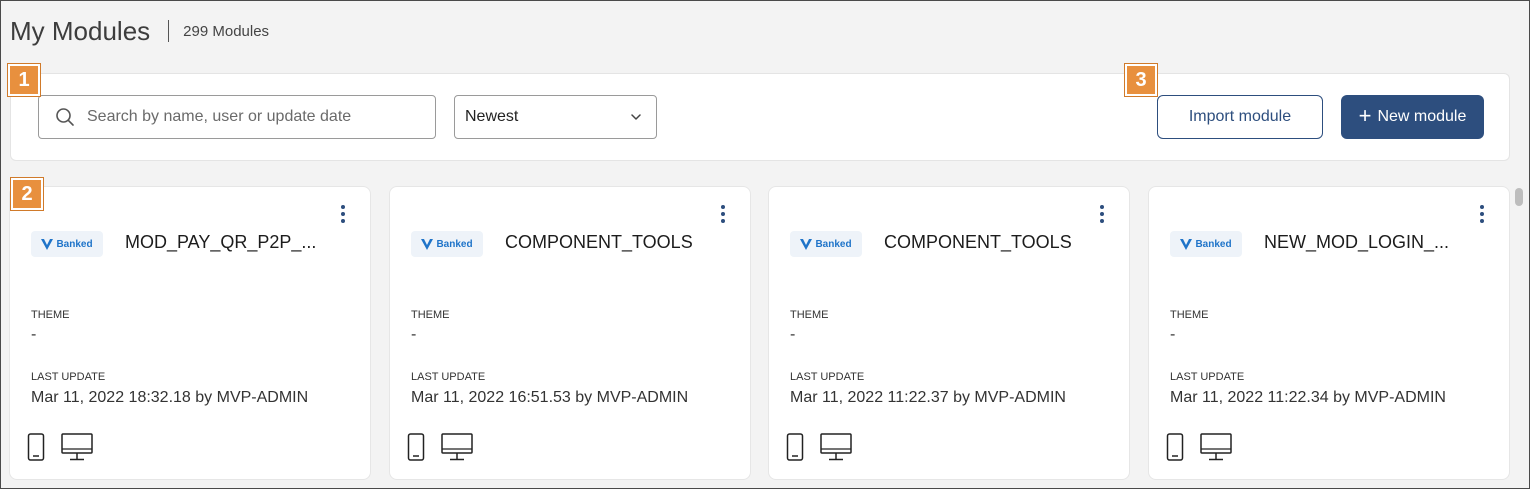 Image resolution: width=1530 pixels, height=489 pixels. I want to click on sort-selected-value: Newest, so click(492, 116).